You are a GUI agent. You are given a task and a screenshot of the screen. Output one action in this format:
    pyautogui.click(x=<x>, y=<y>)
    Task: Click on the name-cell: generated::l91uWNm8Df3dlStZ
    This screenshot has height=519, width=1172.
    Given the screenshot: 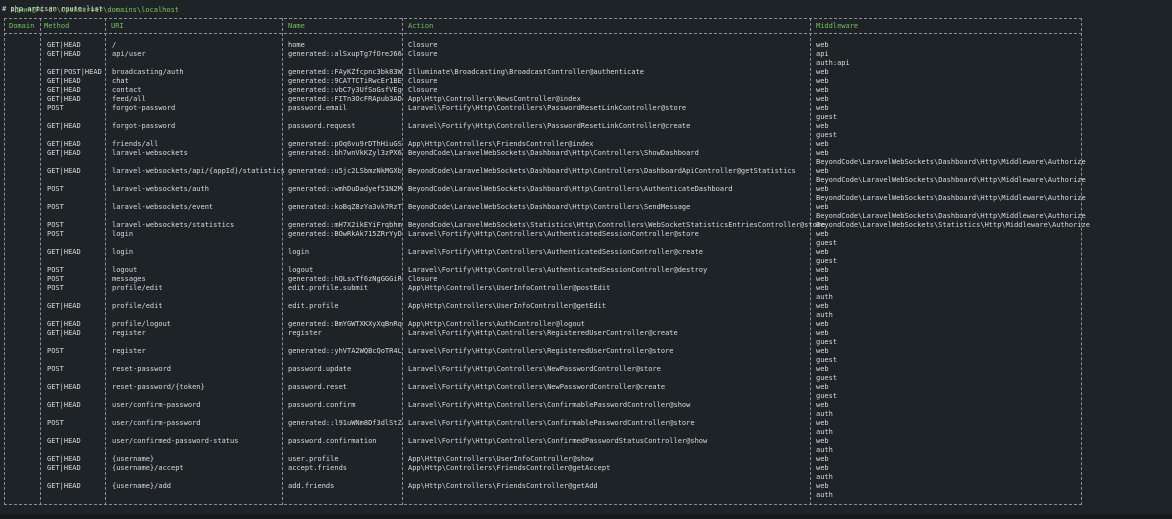 What is the action you would take?
    pyautogui.click(x=345, y=423)
    